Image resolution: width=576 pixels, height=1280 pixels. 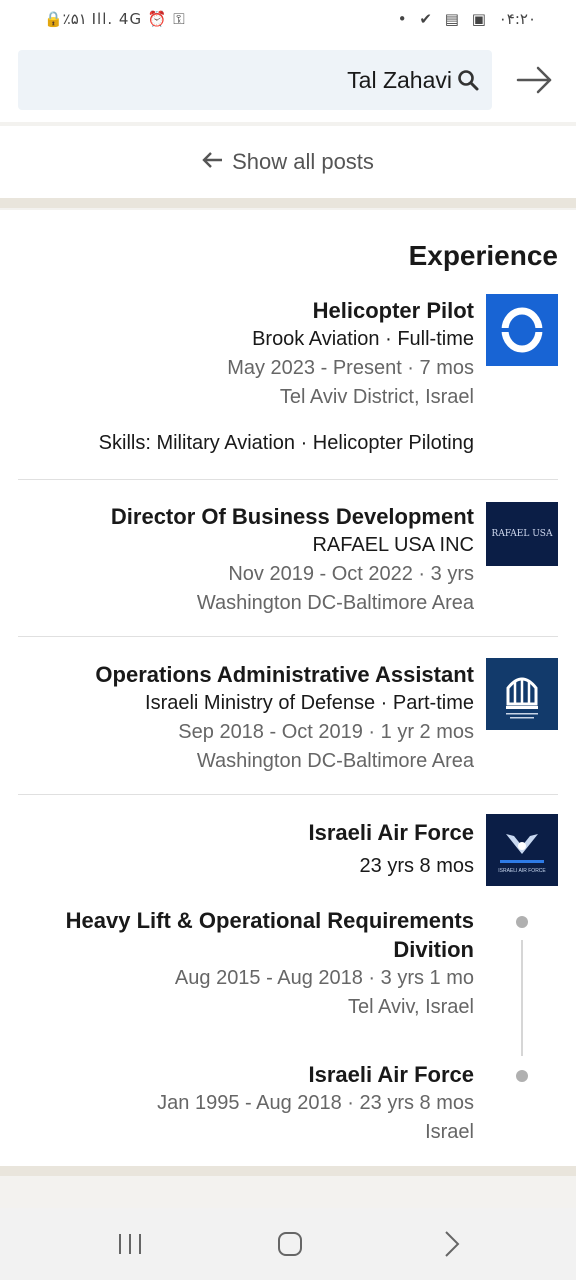 I want to click on role-title-line1: Heavy Lift & Operational Requirements, so click(x=269, y=920).